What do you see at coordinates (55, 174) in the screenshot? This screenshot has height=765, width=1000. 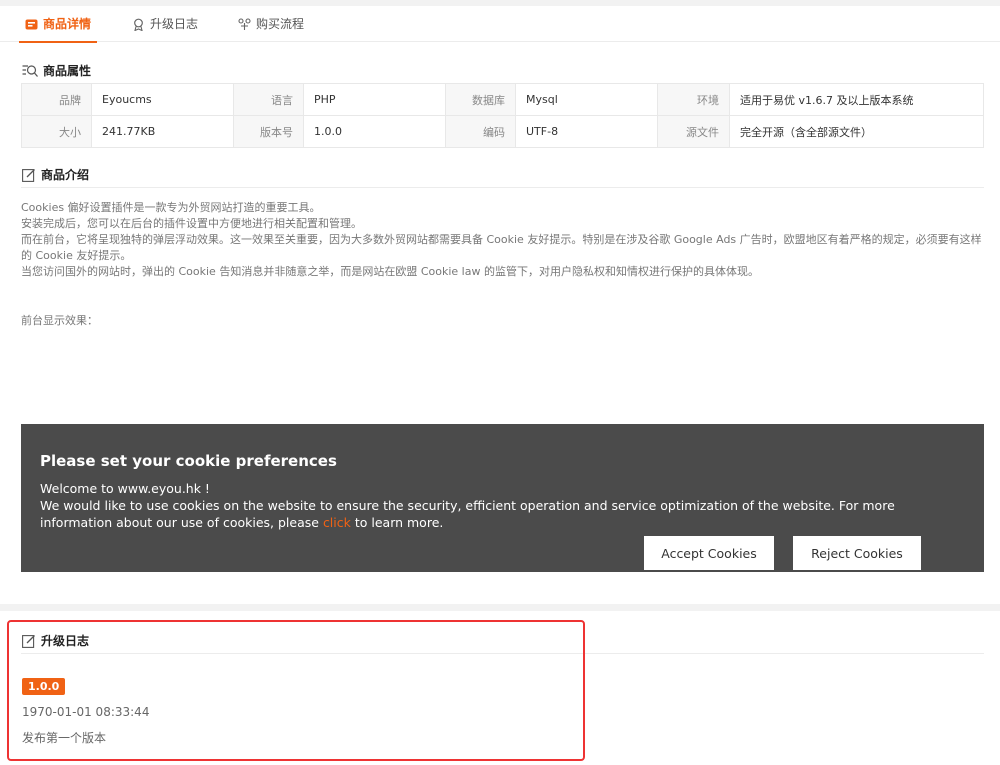 I see `intro-heading: 商品介绍` at bounding box center [55, 174].